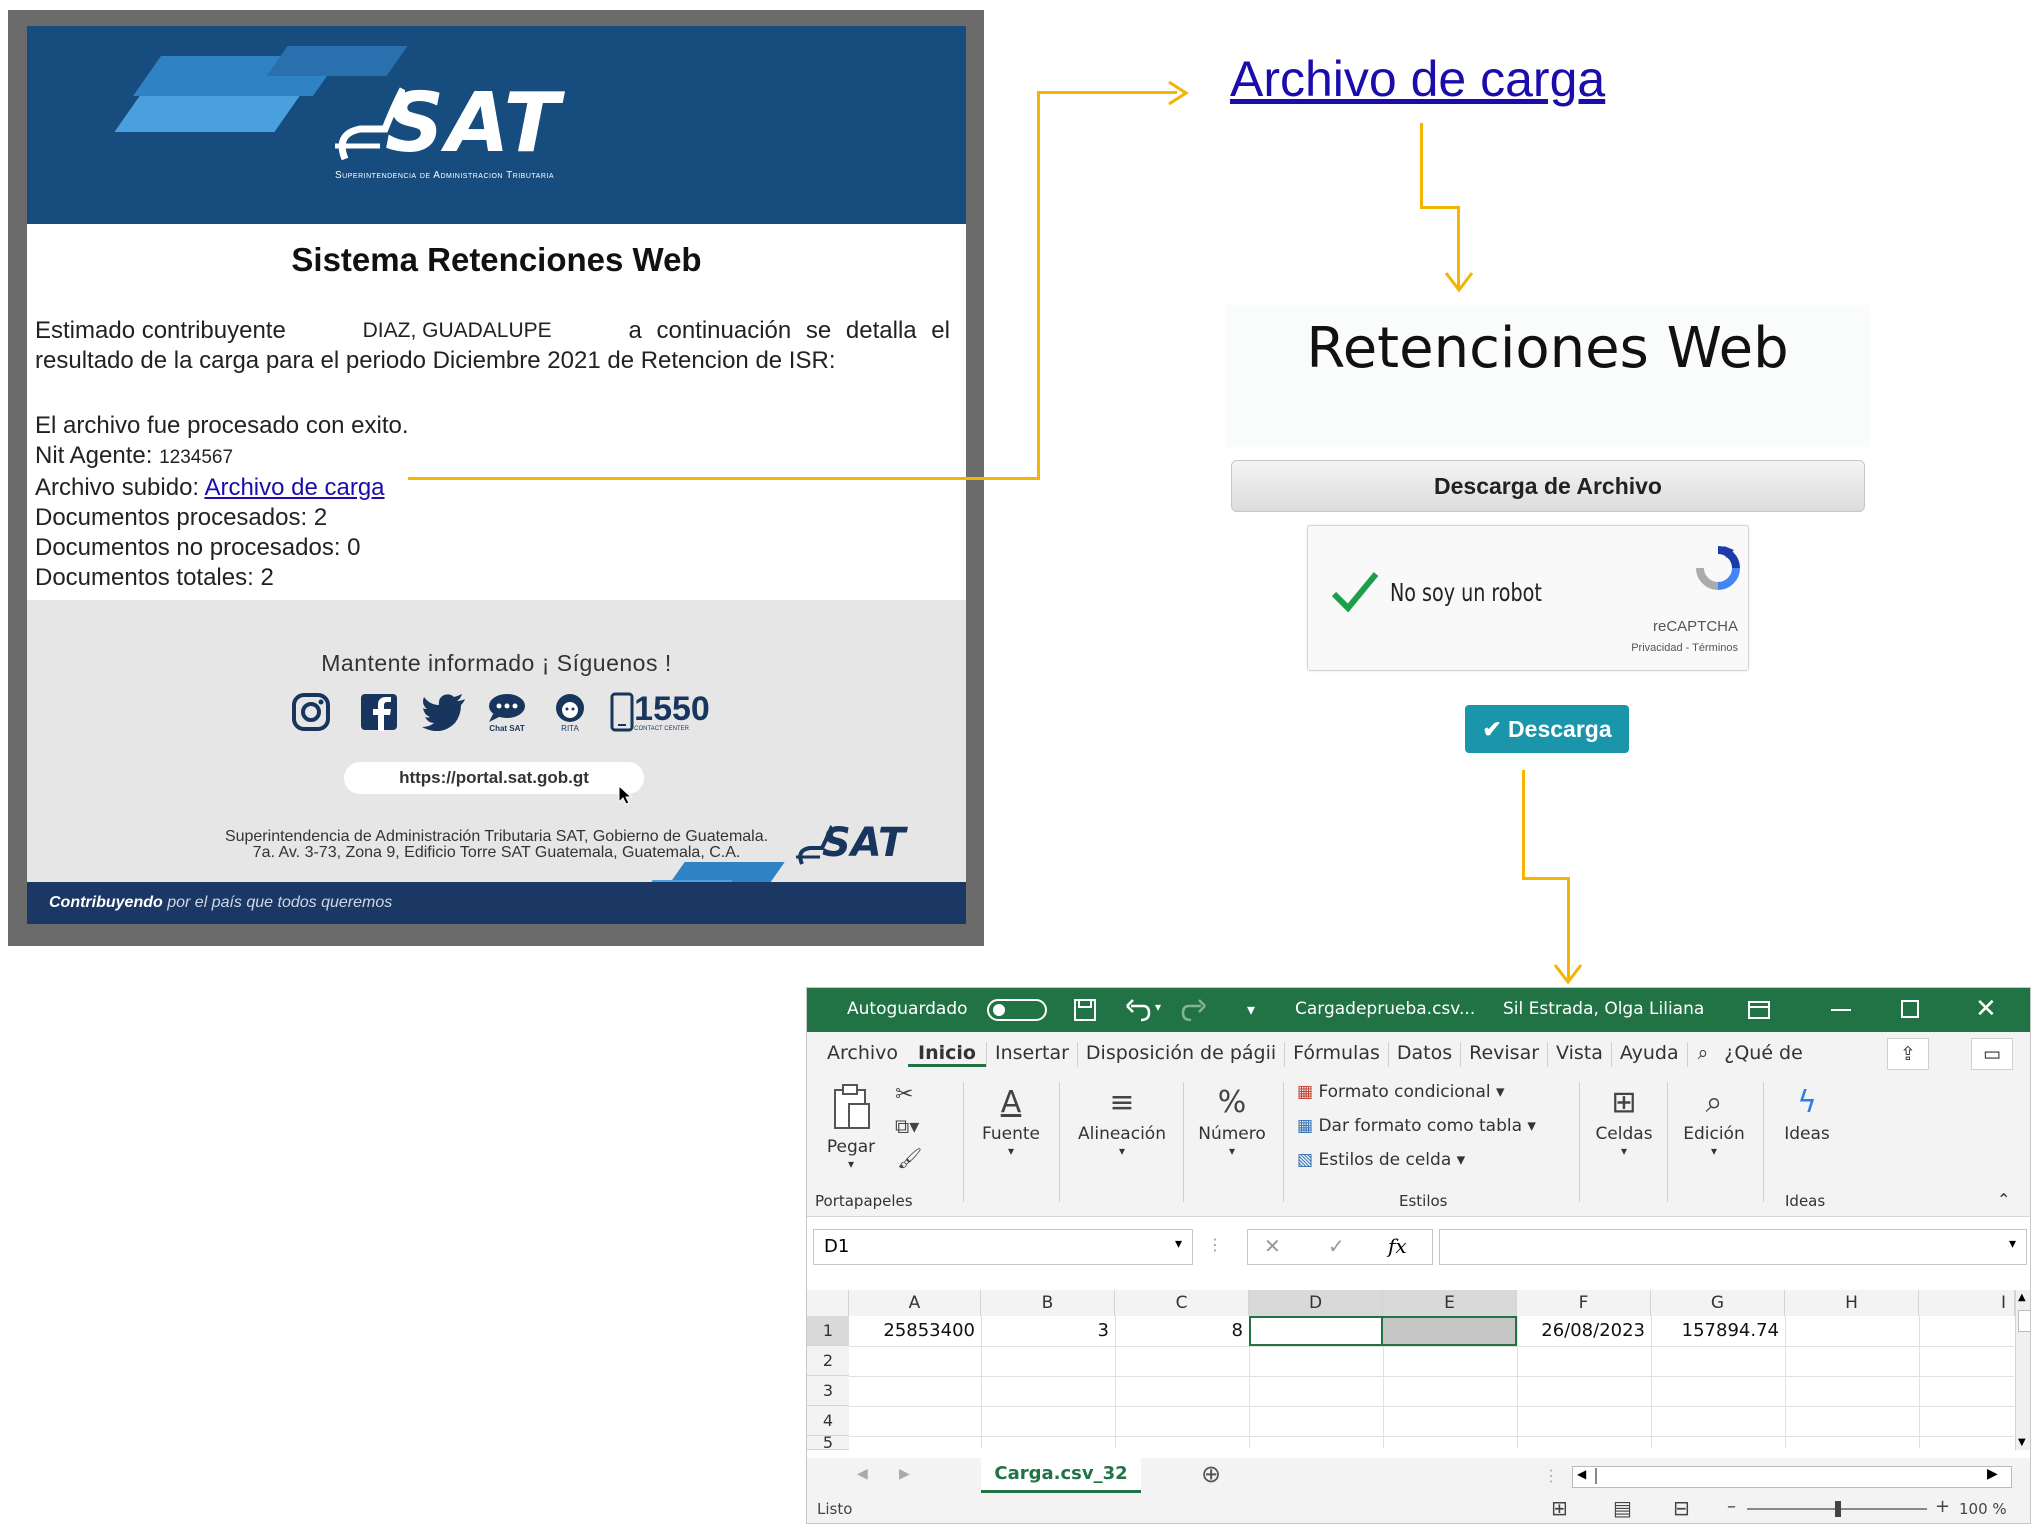 The image size is (2031, 1524). I want to click on ideas-group-label: Ideas, so click(1805, 1201).